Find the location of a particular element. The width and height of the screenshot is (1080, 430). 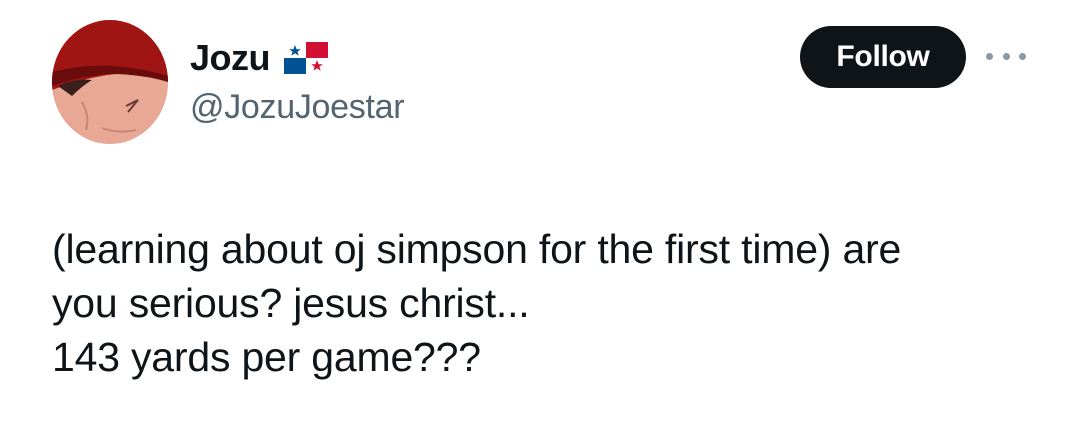

more-options-icon is located at coordinates (1006, 56).